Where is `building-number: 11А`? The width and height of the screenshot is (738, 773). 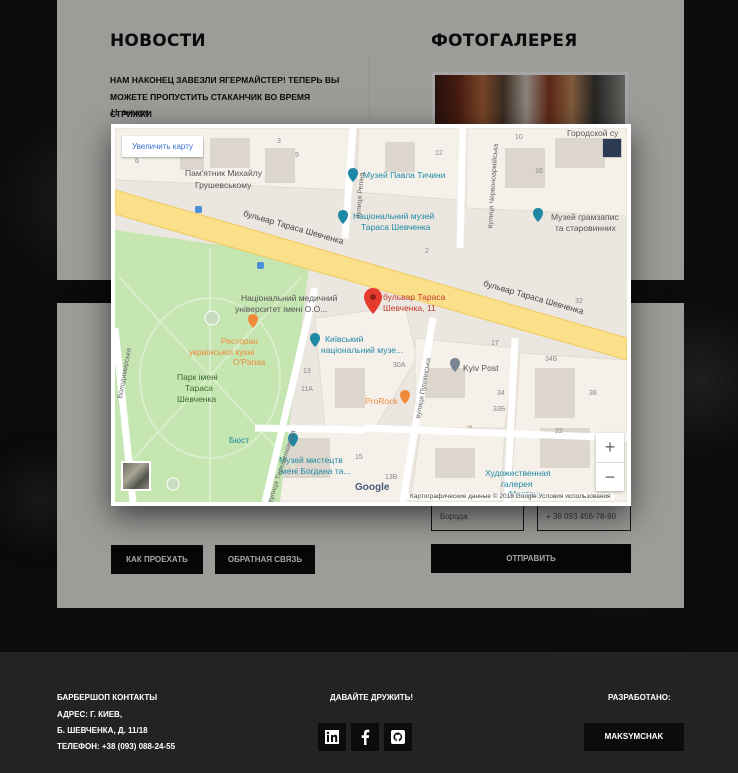 building-number: 11А is located at coordinates (307, 389).